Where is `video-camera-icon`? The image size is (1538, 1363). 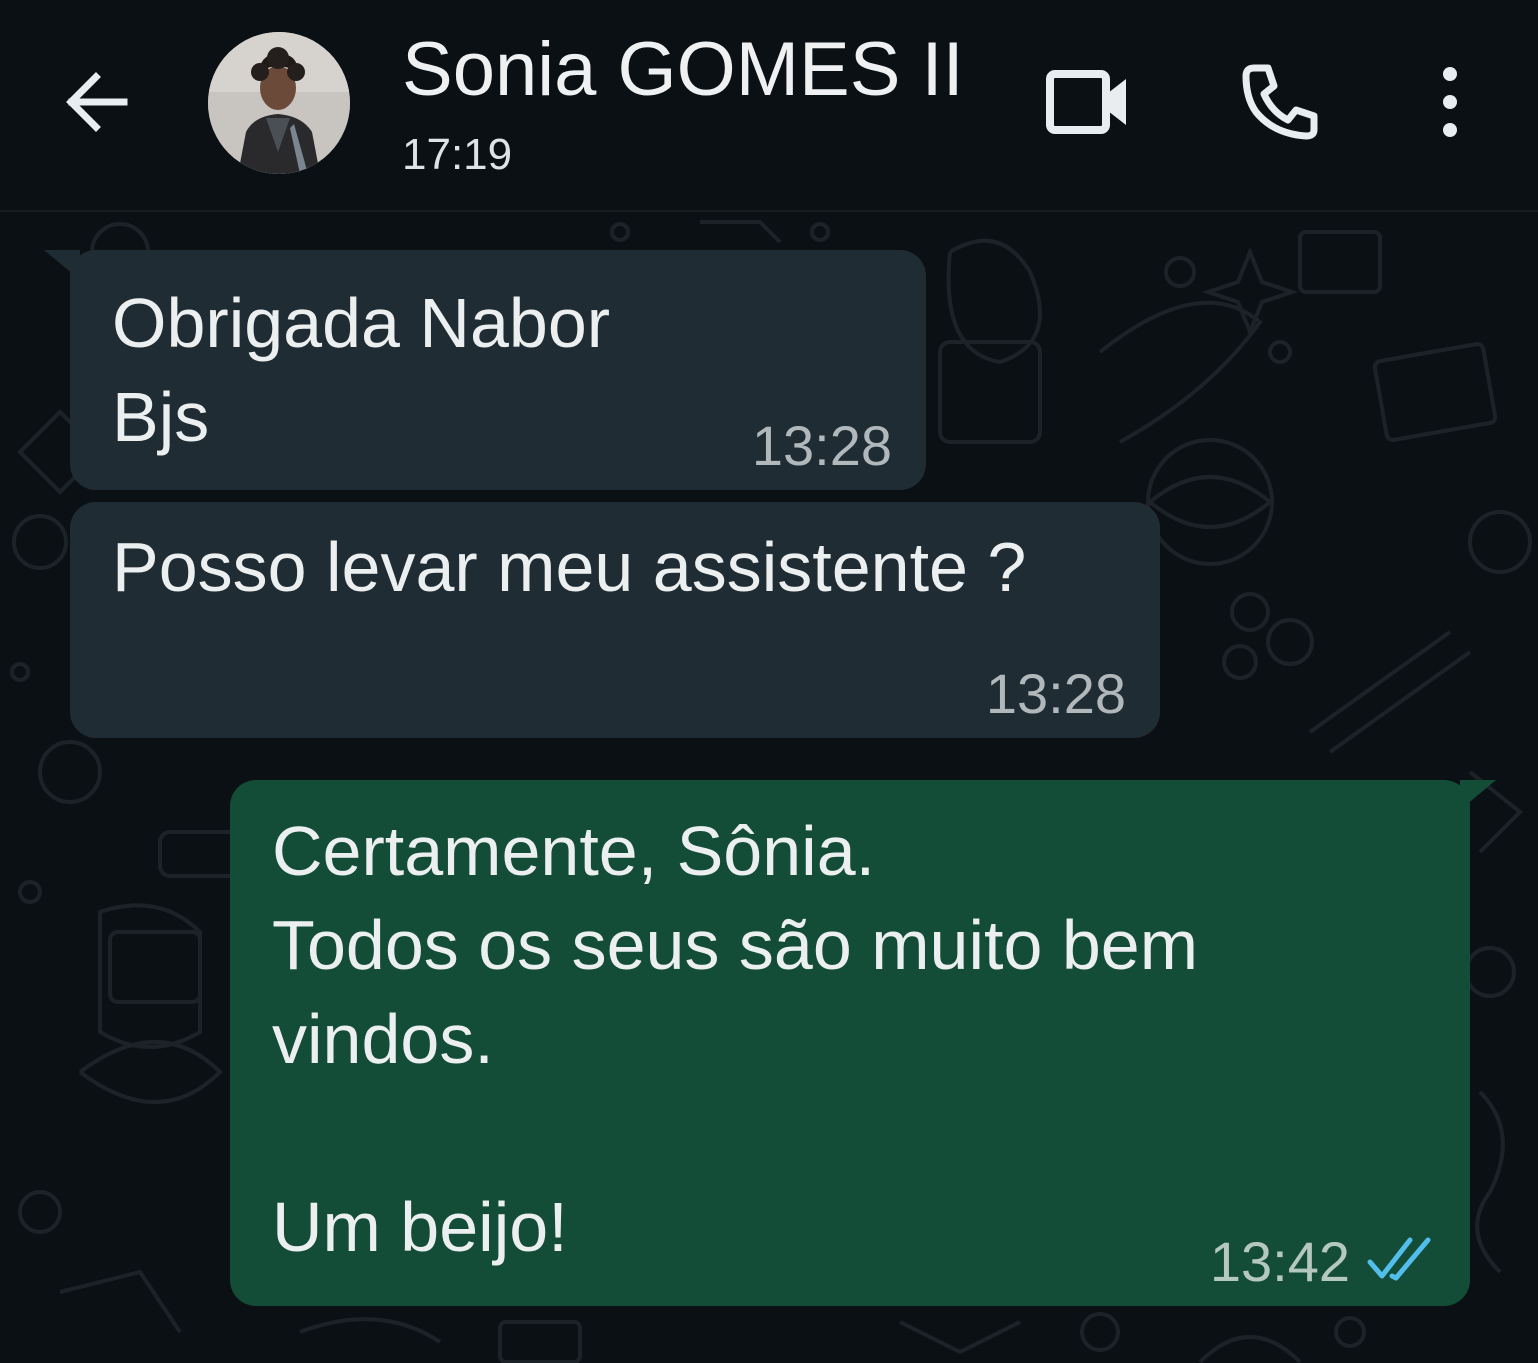
video-camera-icon is located at coordinates (1086, 102).